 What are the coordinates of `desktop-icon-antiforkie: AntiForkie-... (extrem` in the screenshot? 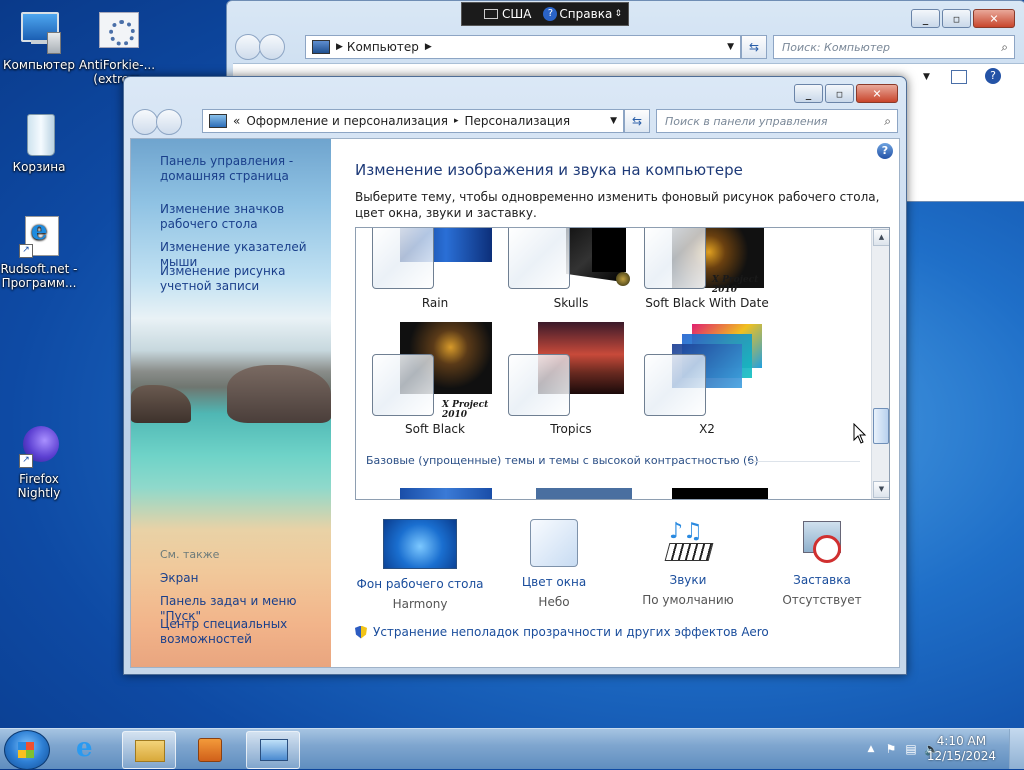 It's located at (117, 48).